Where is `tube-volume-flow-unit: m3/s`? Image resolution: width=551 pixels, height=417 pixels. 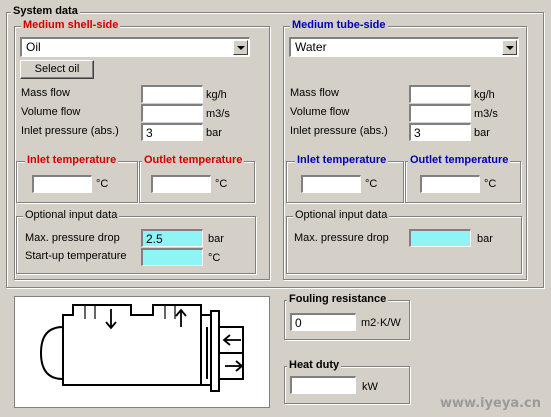
tube-volume-flow-unit: m3/s is located at coordinates (486, 114).